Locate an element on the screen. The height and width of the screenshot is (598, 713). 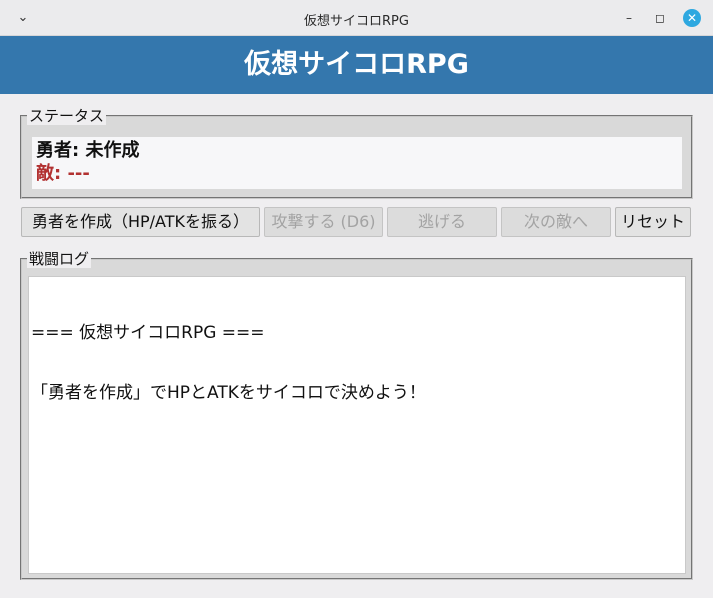
status-groupbox: ステータス 勇者: 未作成 敵: --- is located at coordinates (356, 153).